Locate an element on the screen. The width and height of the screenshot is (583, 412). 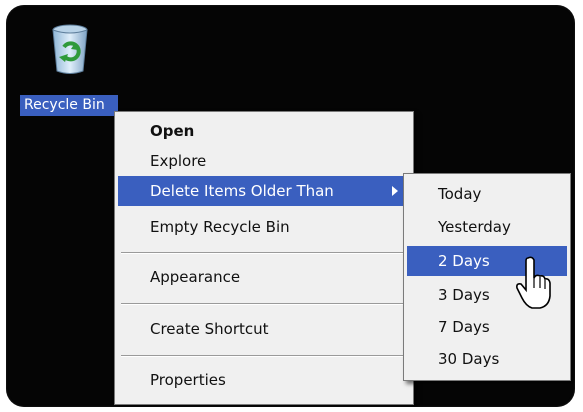
mouse-cursor-icon is located at coordinates (537, 284).